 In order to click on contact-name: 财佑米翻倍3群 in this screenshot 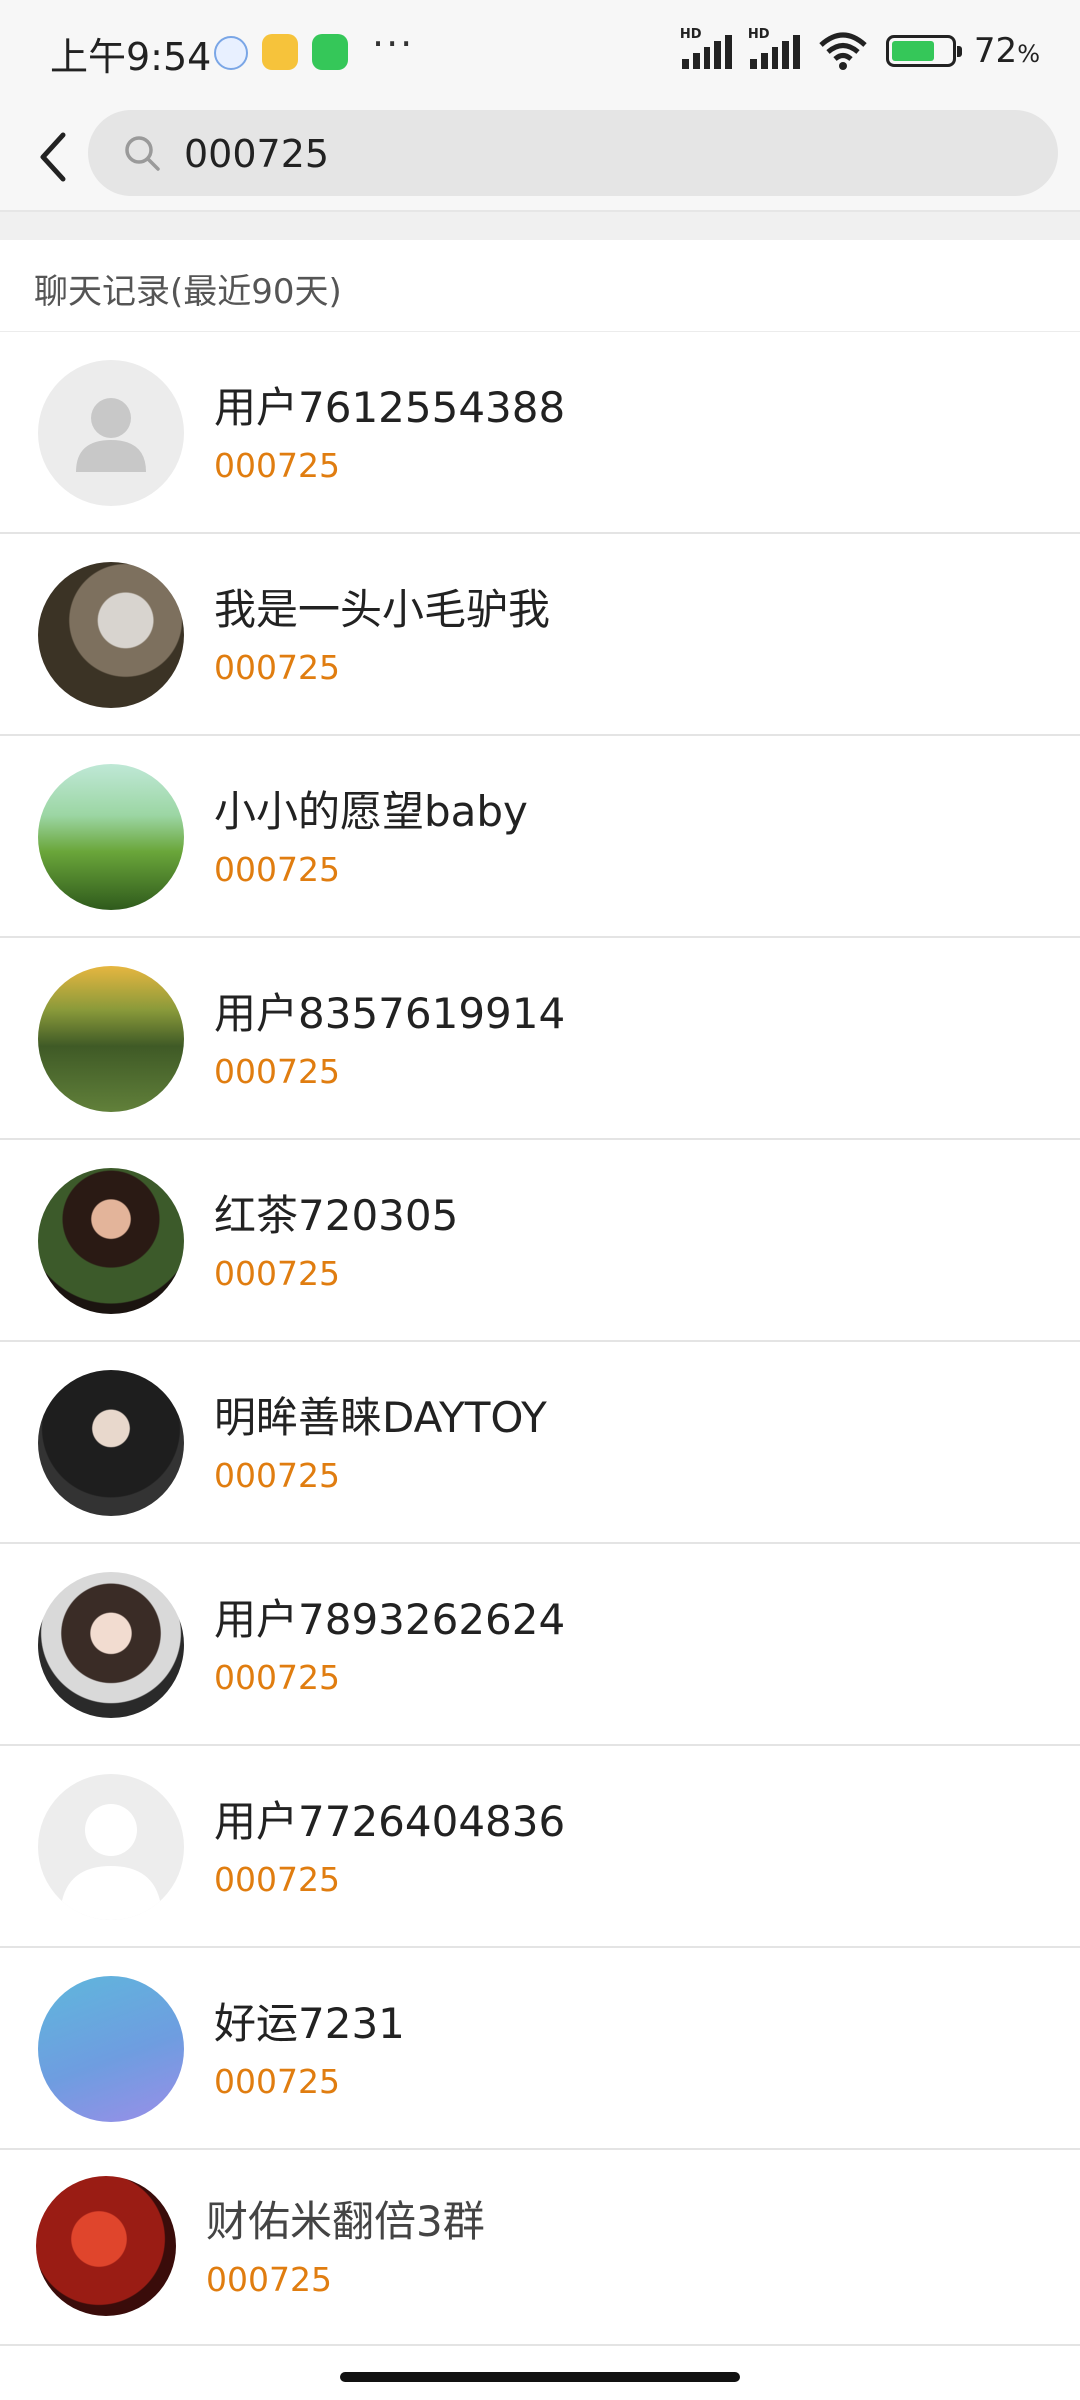, I will do `click(345, 2221)`.